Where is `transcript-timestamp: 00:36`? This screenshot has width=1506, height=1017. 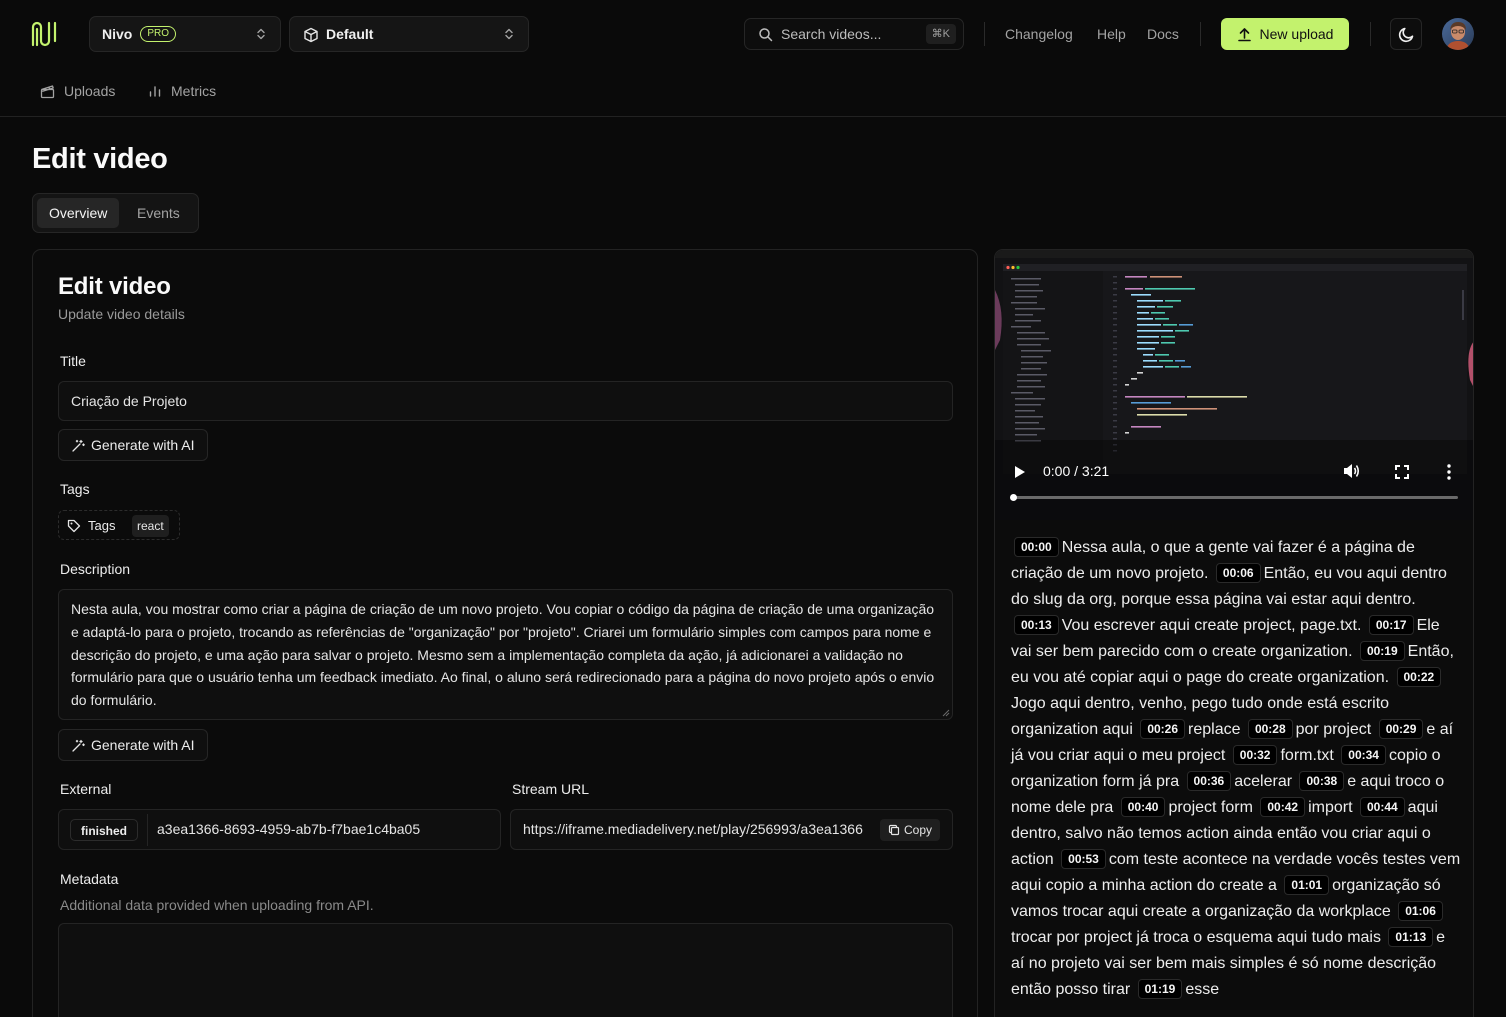
transcript-timestamp: 00:36 is located at coordinates (1209, 781).